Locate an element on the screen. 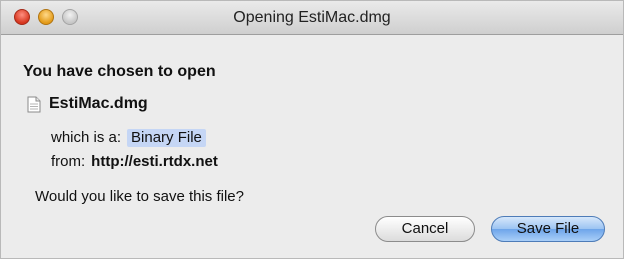  file-type-value: Binary File is located at coordinates (166, 138).